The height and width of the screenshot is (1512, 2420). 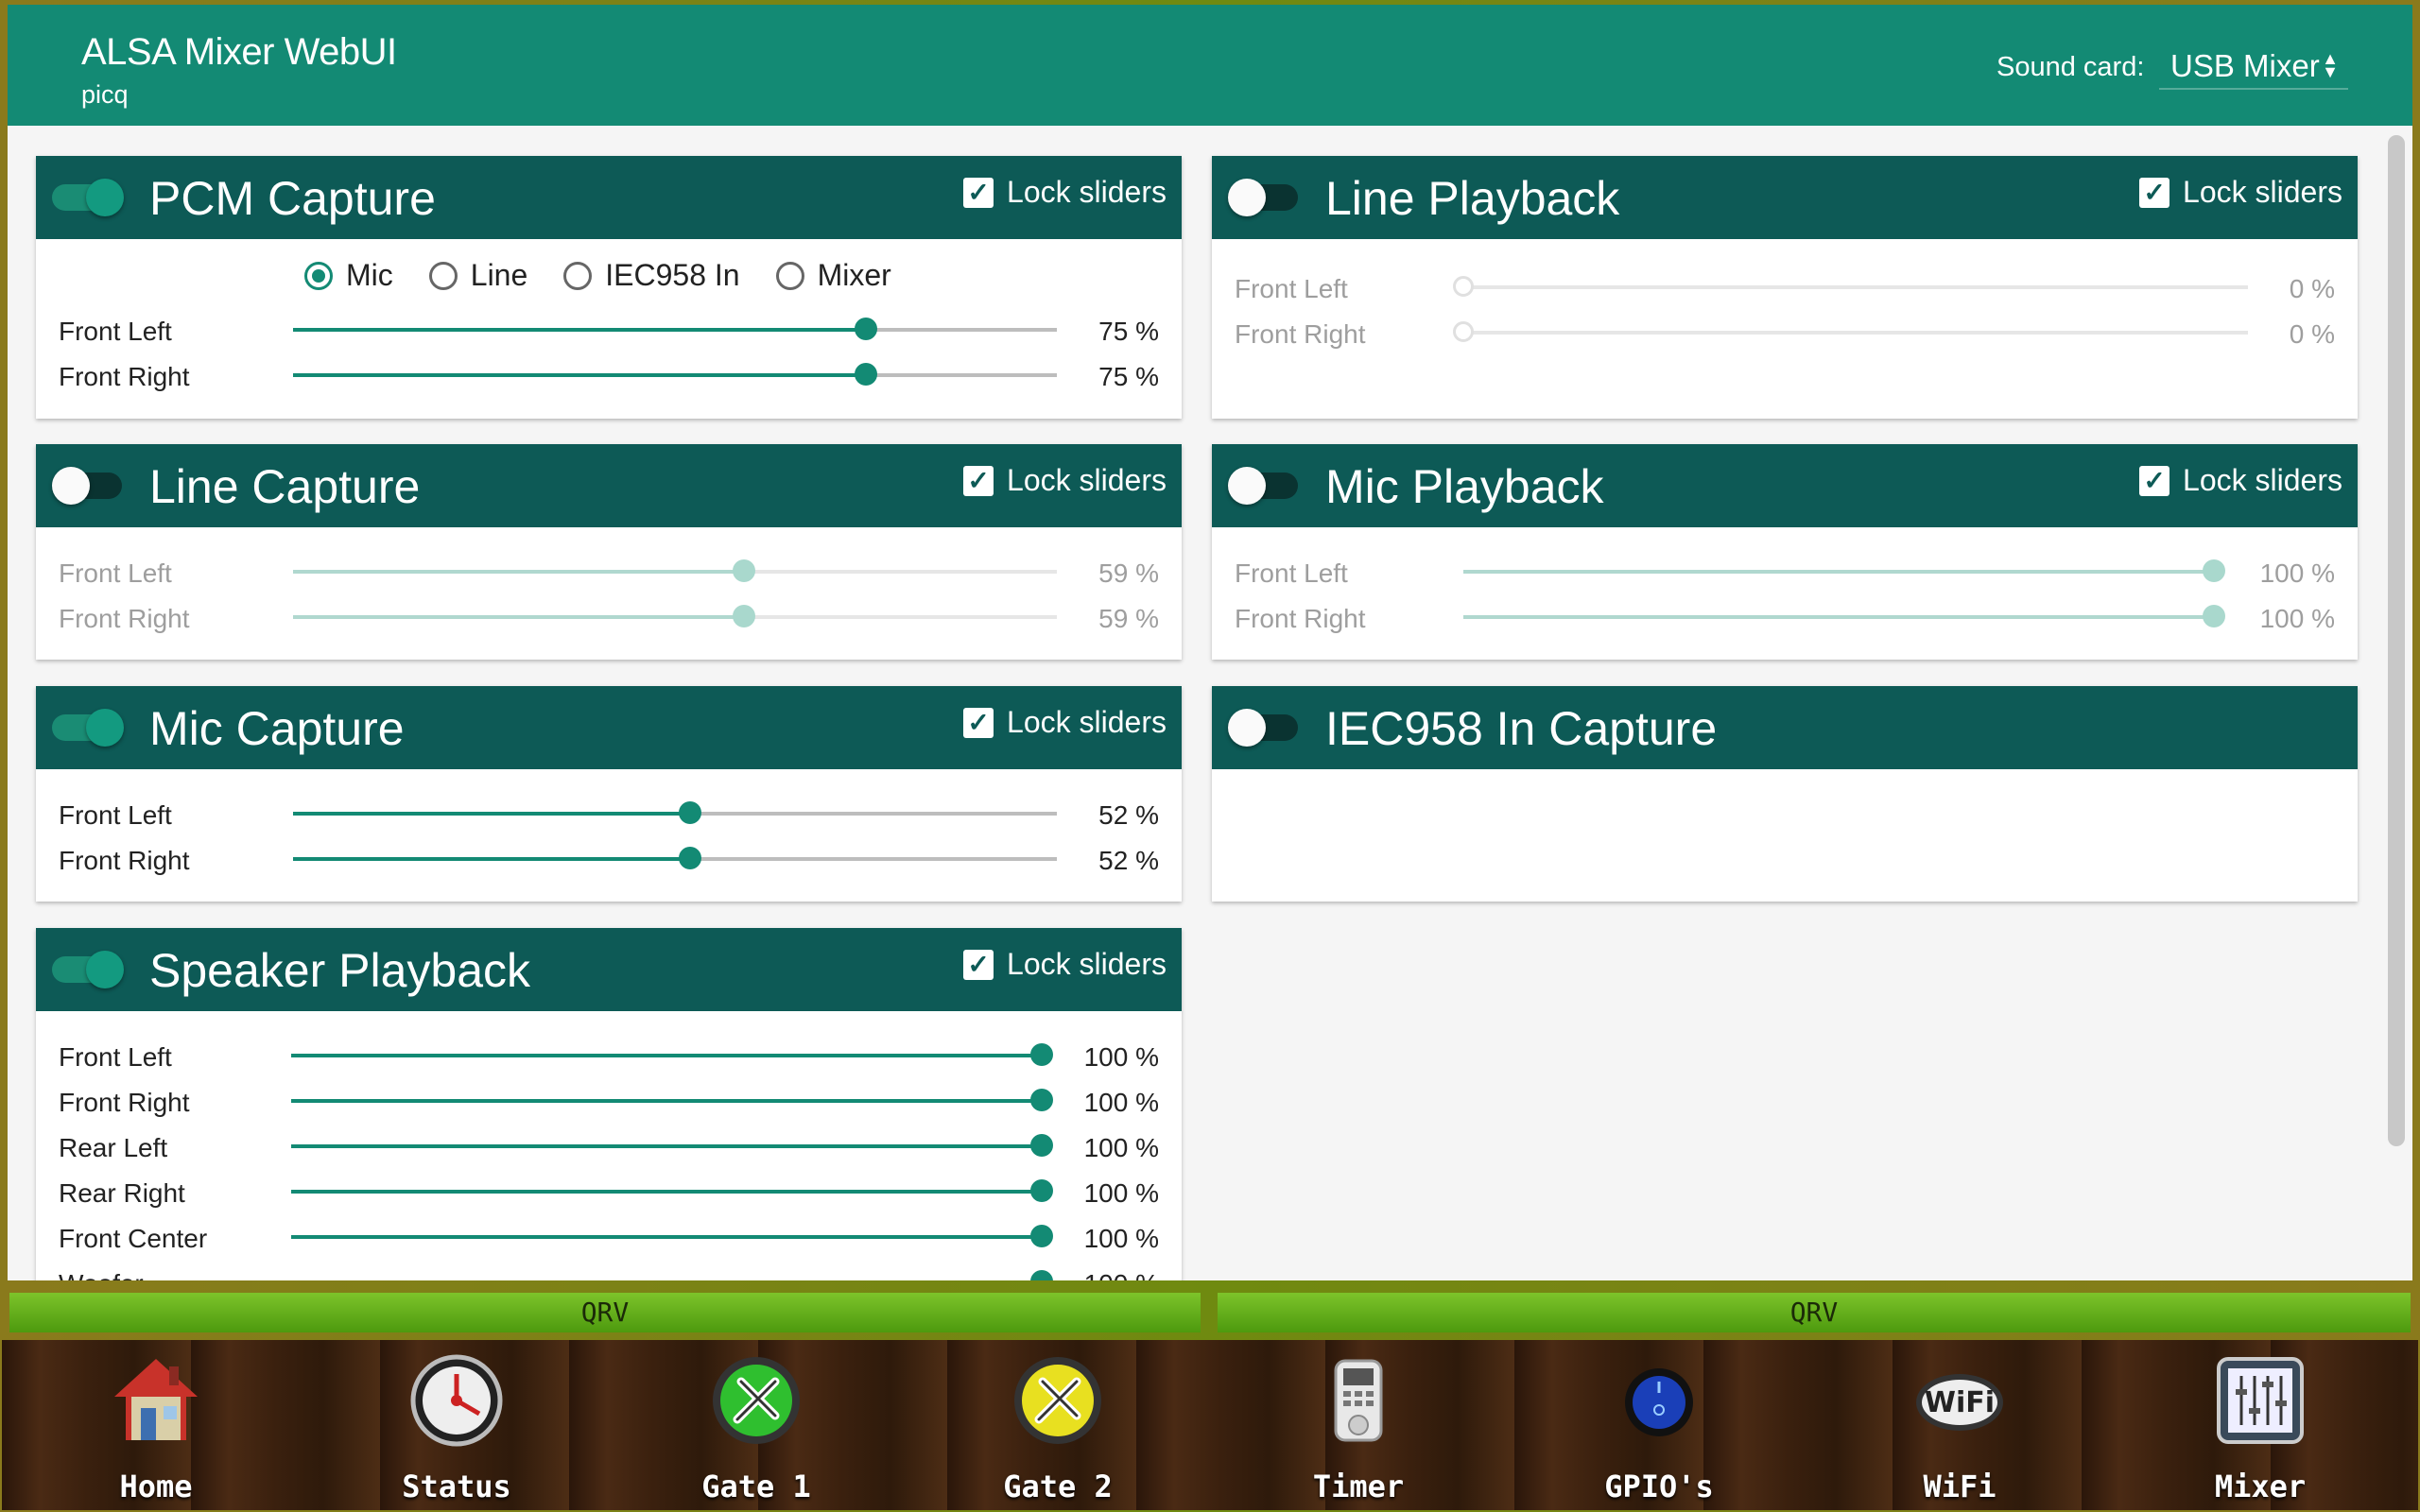 What do you see at coordinates (156, 1486) in the screenshot?
I see `dock-label: Home` at bounding box center [156, 1486].